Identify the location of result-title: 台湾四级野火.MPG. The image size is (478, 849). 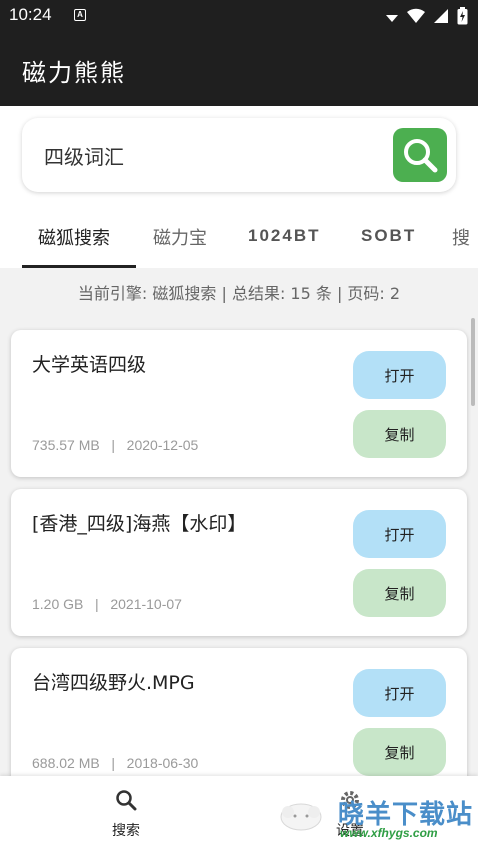
(113, 683).